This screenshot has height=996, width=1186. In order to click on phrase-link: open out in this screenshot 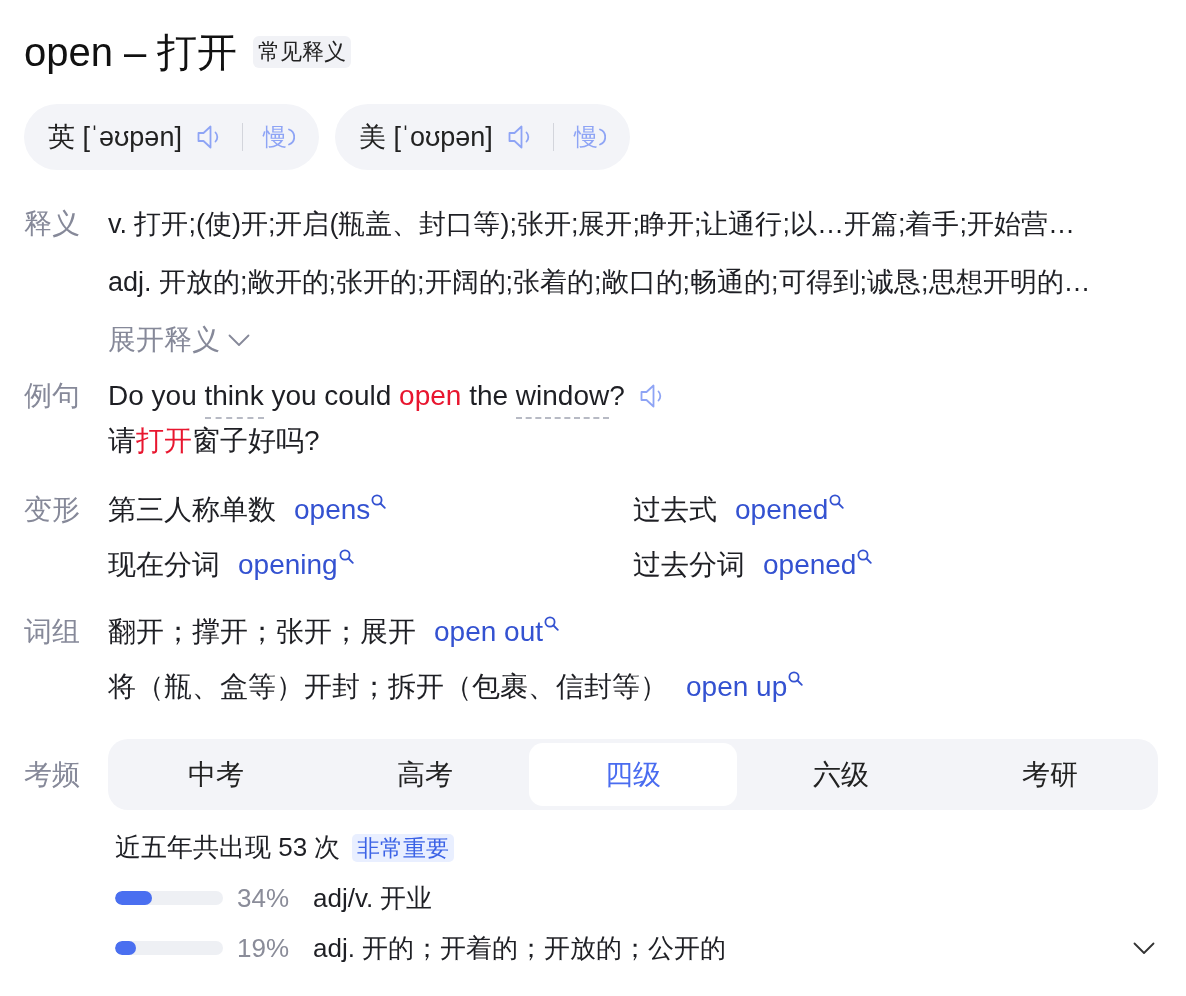, I will do `click(496, 631)`.